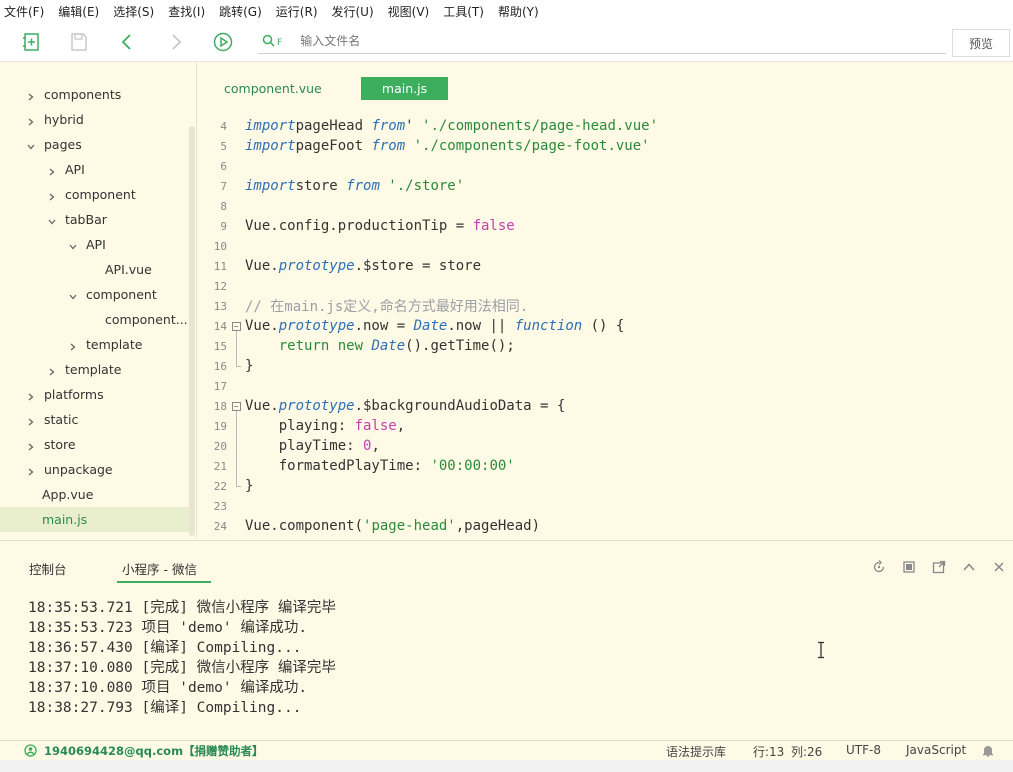 The width and height of the screenshot is (1013, 772). I want to click on toolbar: F 预览, so click(506, 42).